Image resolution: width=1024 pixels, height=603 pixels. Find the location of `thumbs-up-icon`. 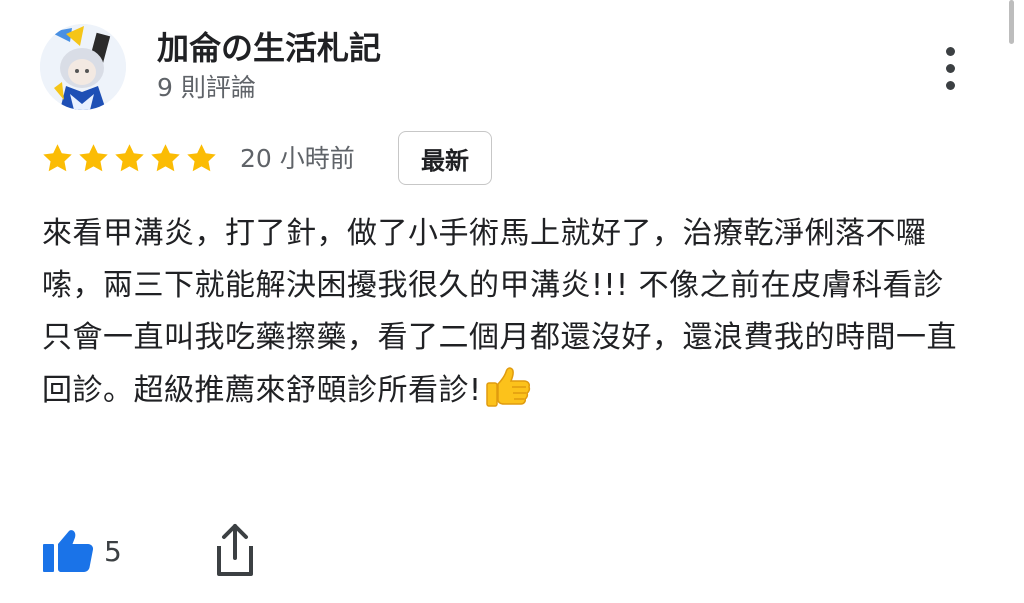

thumbs-up-icon is located at coordinates (68, 551).